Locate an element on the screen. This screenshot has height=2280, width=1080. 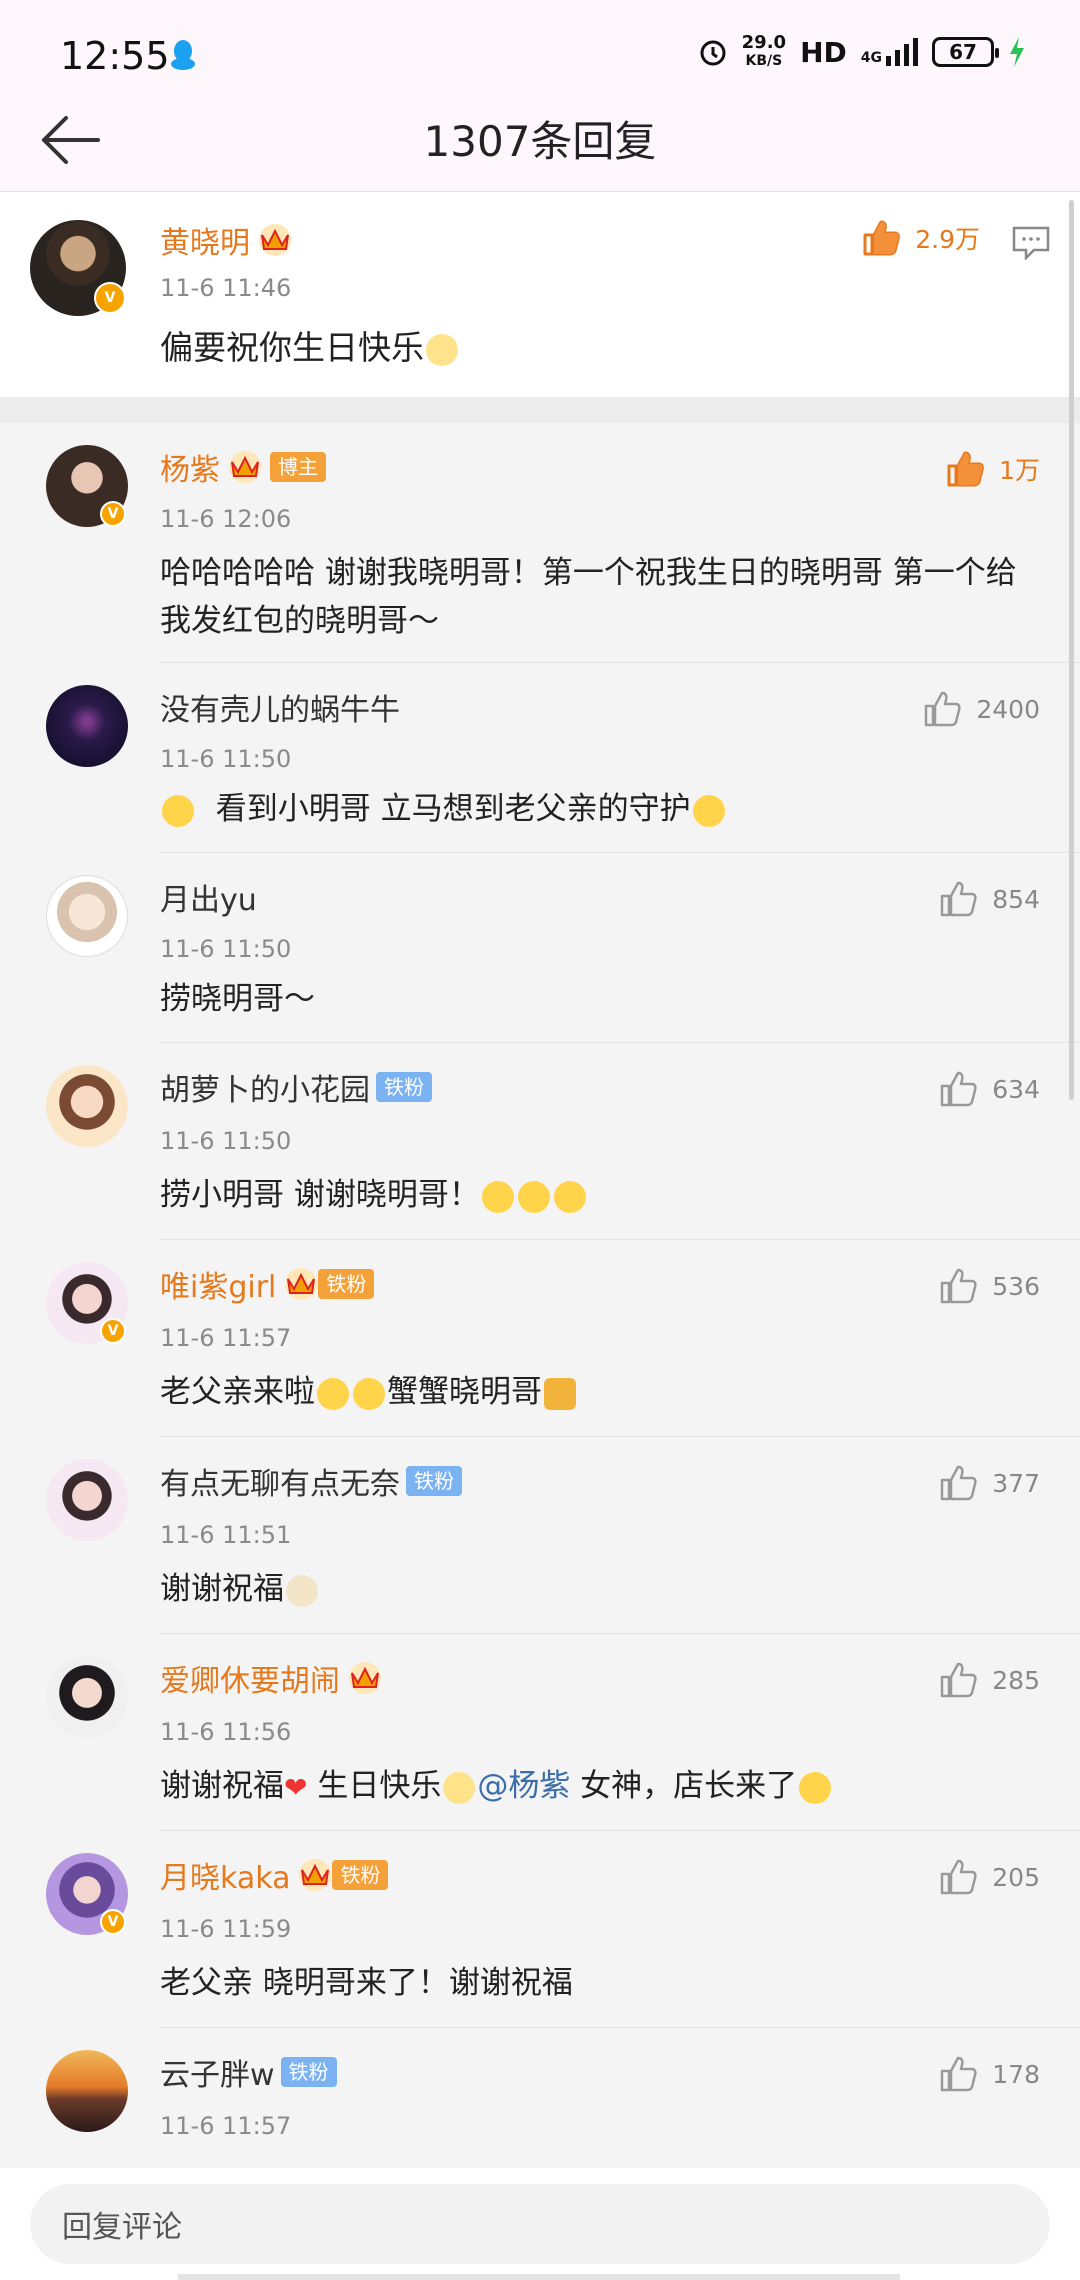
heart-icon: ❤ is located at coordinates (296, 1787).